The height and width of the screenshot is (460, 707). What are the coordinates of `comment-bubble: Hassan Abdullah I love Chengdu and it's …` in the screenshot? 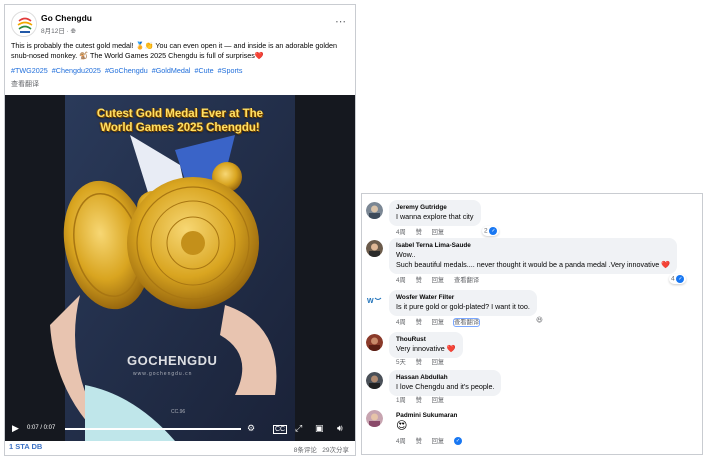 It's located at (445, 383).